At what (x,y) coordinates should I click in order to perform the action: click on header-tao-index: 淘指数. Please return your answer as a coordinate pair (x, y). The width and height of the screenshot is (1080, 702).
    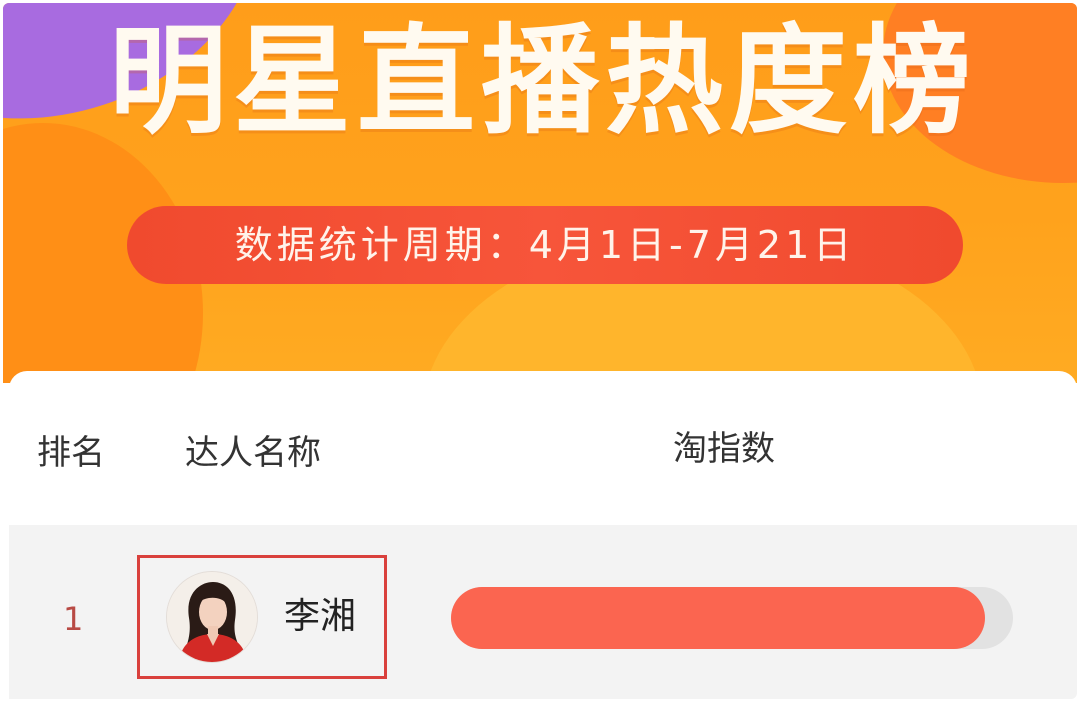
    Looking at the image, I should click on (724, 449).